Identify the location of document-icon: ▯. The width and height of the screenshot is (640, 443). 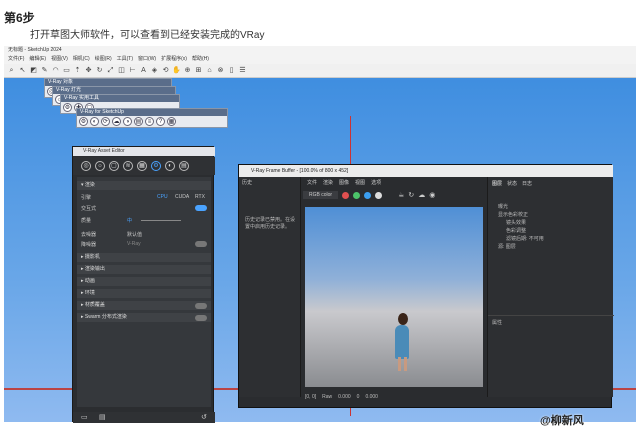
(231, 70).